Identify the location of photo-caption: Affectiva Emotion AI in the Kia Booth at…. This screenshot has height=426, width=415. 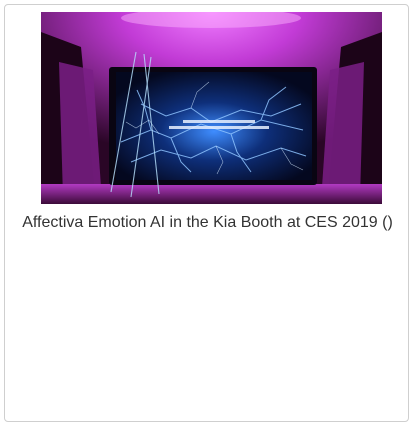
(207, 222).